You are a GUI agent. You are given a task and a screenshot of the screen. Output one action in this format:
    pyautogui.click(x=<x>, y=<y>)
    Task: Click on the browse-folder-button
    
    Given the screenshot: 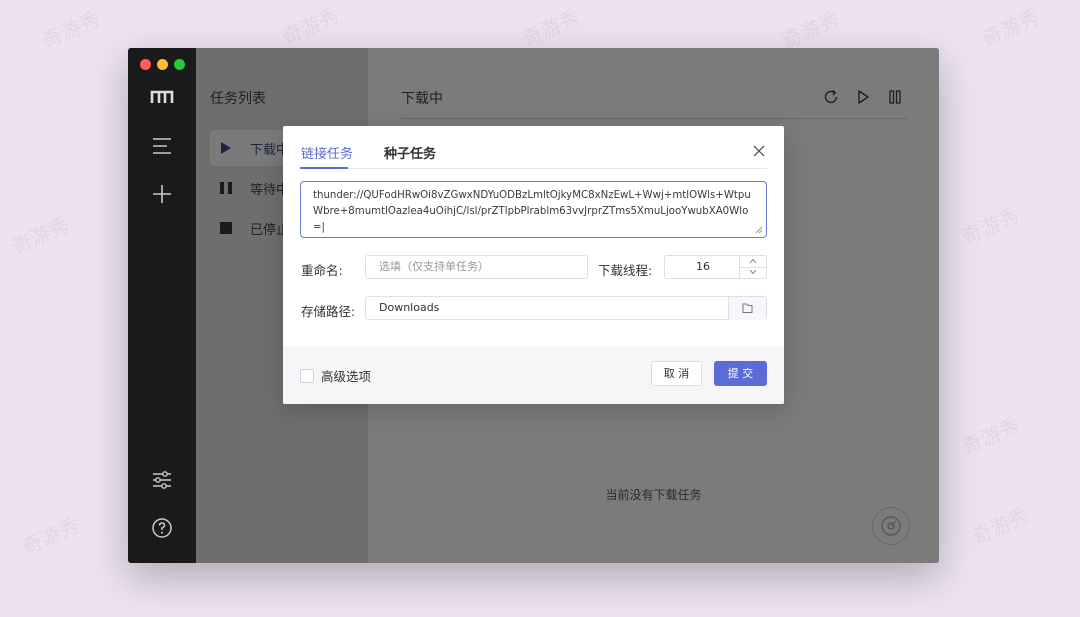 What is the action you would take?
    pyautogui.click(x=747, y=308)
    